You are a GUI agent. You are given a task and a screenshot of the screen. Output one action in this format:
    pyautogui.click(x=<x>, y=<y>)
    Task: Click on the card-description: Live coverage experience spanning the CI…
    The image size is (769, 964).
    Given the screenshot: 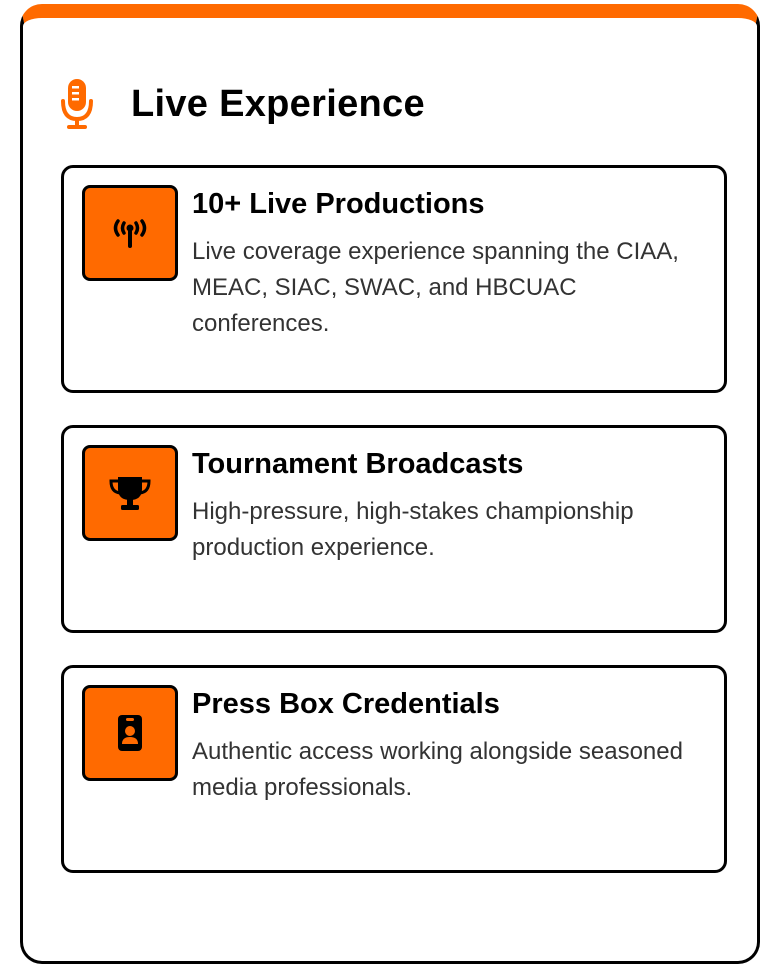 What is the action you would take?
    pyautogui.click(x=435, y=287)
    